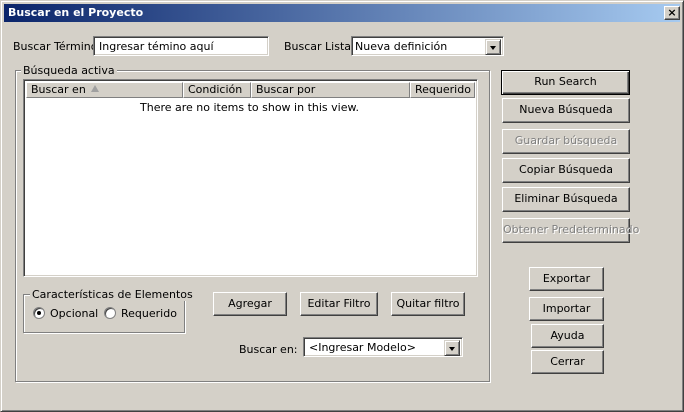 The image size is (684, 412). What do you see at coordinates (156, 46) in the screenshot?
I see `search-term-value: Ingresar témino aquí` at bounding box center [156, 46].